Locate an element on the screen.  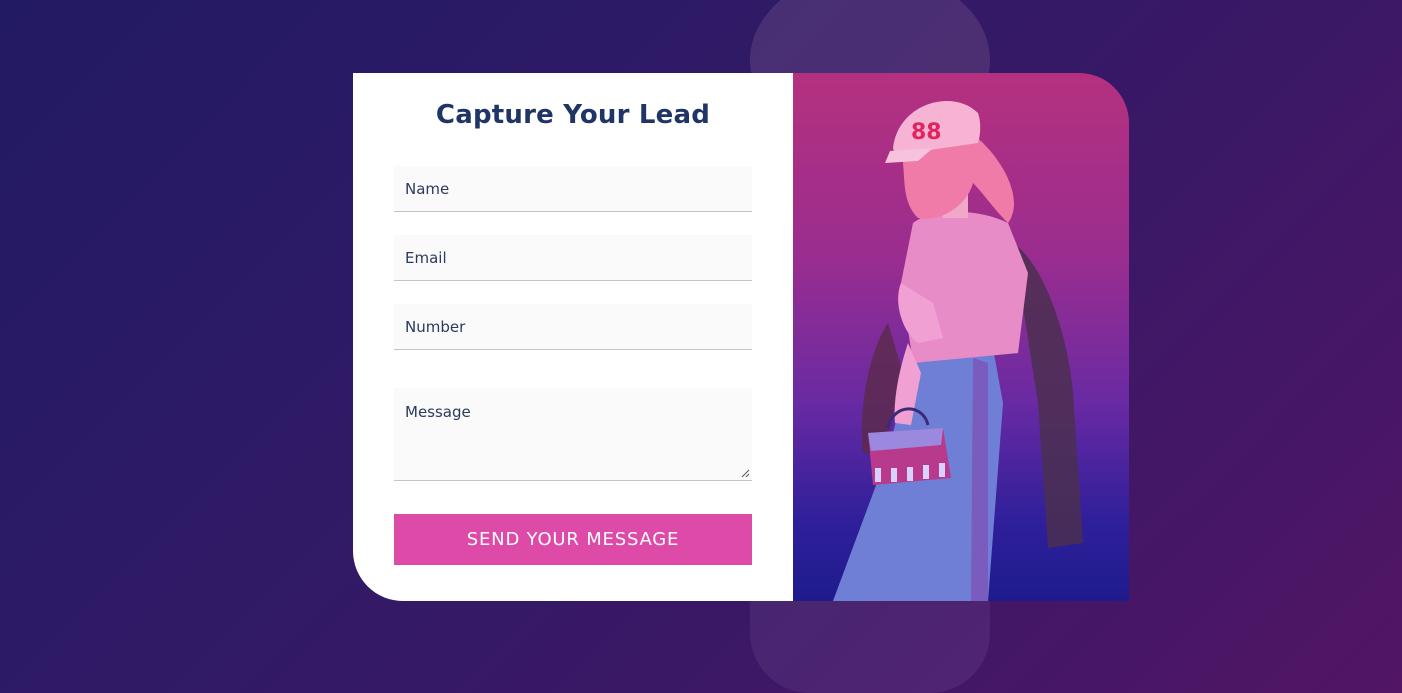
number-input: Number is located at coordinates (573, 327).